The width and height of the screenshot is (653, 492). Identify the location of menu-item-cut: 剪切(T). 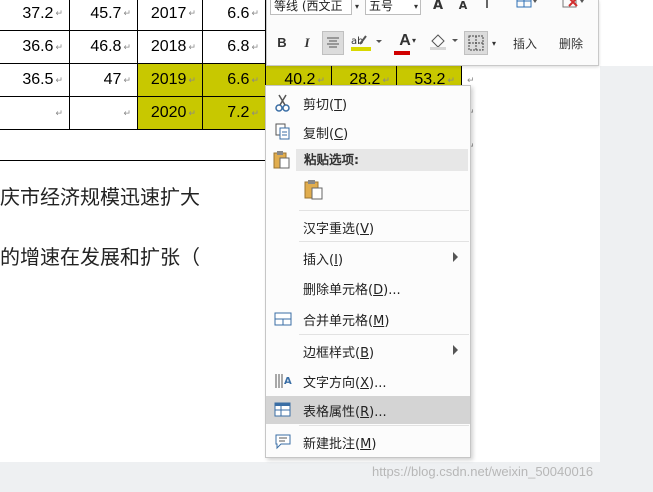
(368, 103).